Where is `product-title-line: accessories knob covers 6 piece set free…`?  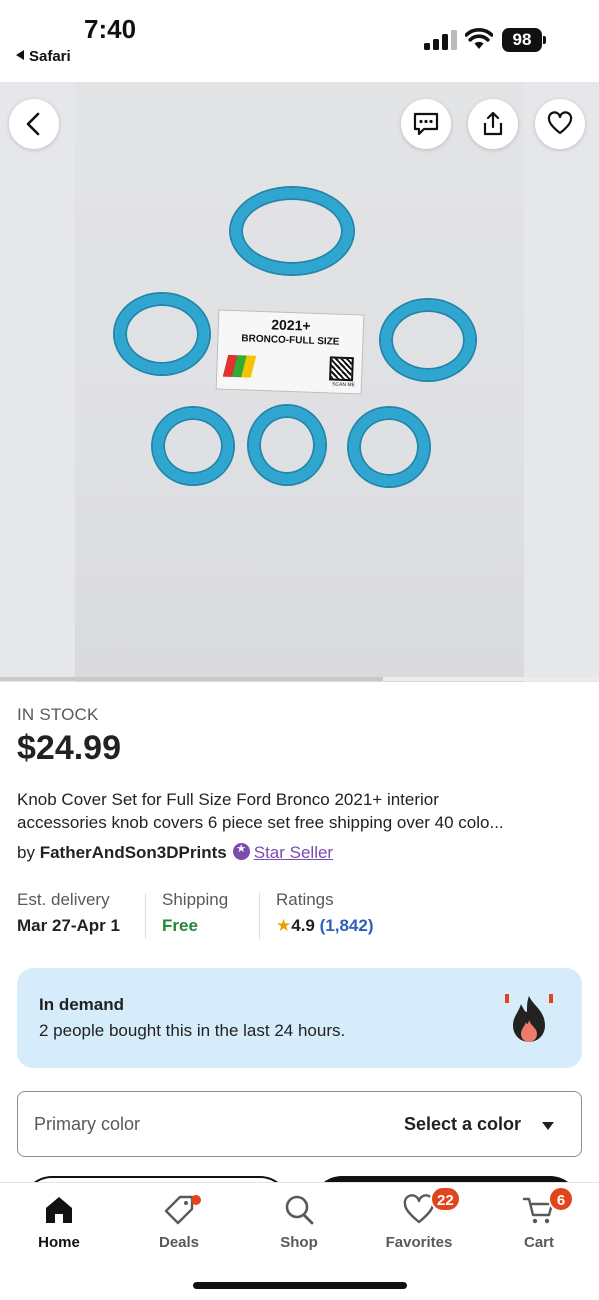
product-title-line: accessories knob covers 6 piece set free… is located at coordinates (260, 822).